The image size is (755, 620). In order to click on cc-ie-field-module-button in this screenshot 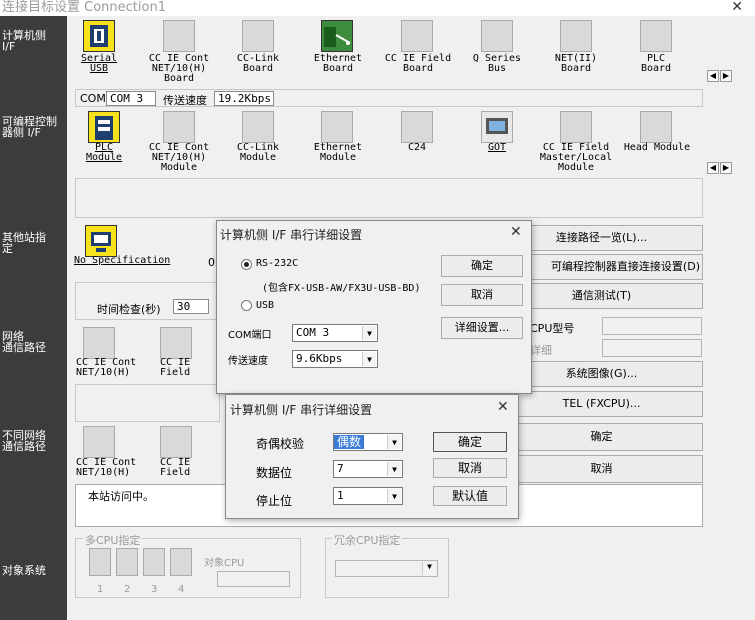, I will do `click(576, 127)`.